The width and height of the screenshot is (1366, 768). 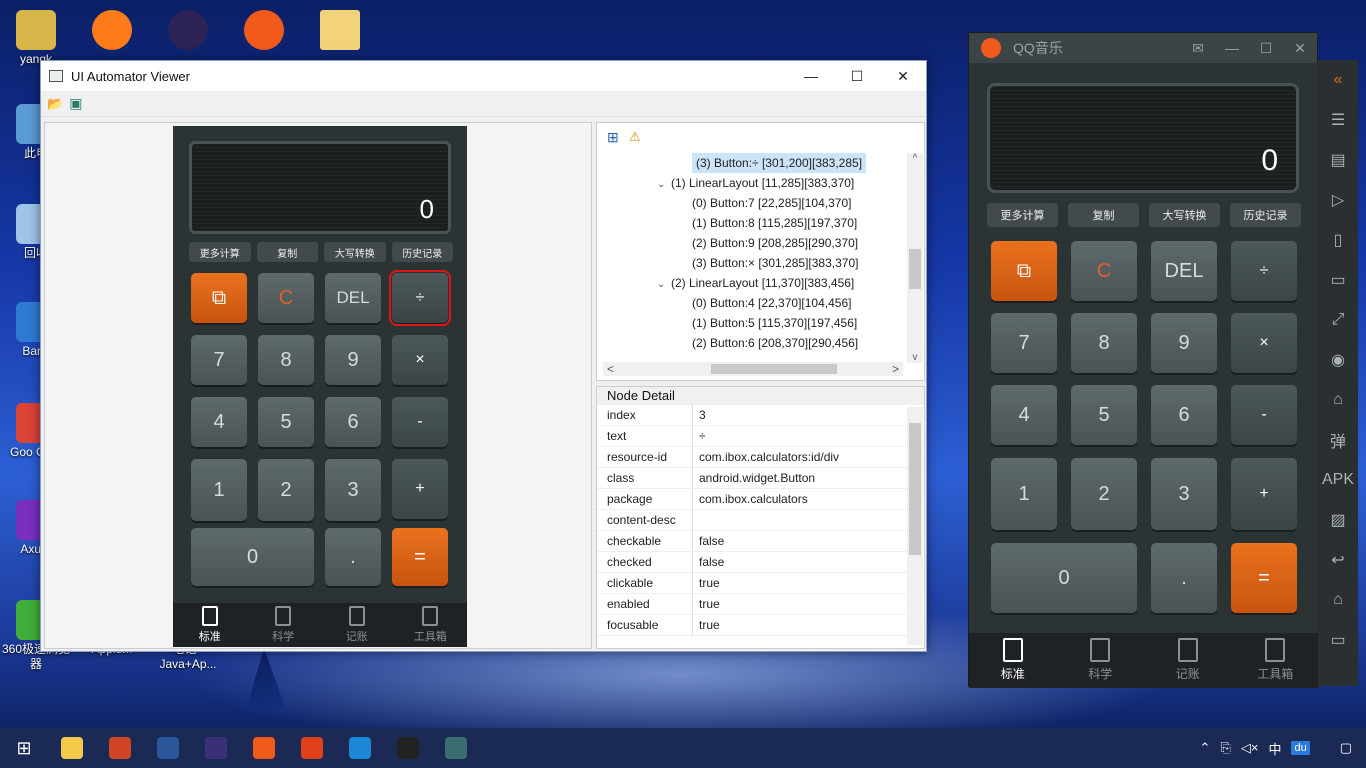 I want to click on minimize-button: —, so click(x=811, y=76).